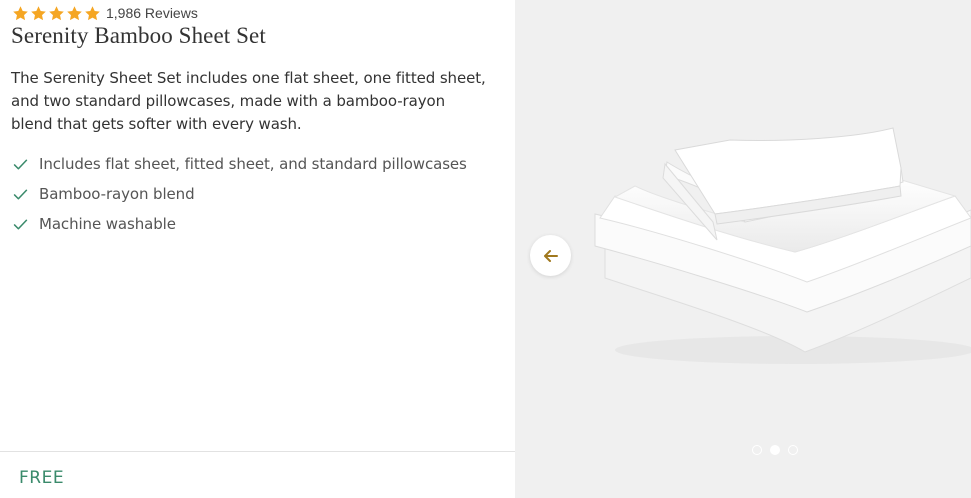  What do you see at coordinates (138, 35) in the screenshot?
I see `product-title: Serenity Bamboo Sheet Set` at bounding box center [138, 35].